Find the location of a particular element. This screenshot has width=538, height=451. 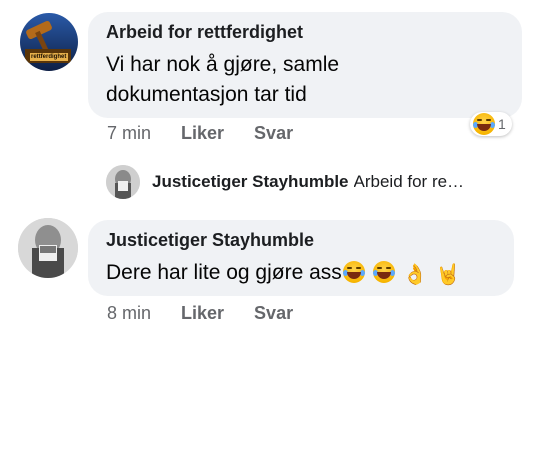

comment-timestamp: 7 min is located at coordinates (129, 133).